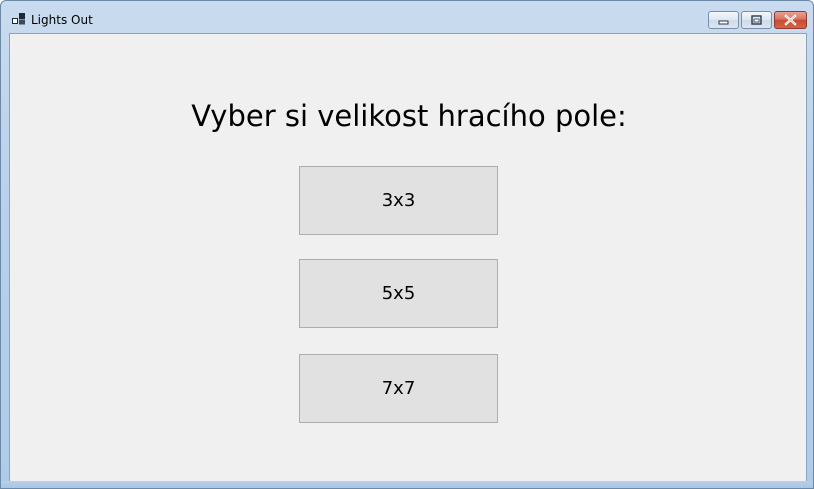 The width and height of the screenshot is (814, 489). Describe the element at coordinates (407, 17) in the screenshot. I see `title-bar: Lights Out` at that location.